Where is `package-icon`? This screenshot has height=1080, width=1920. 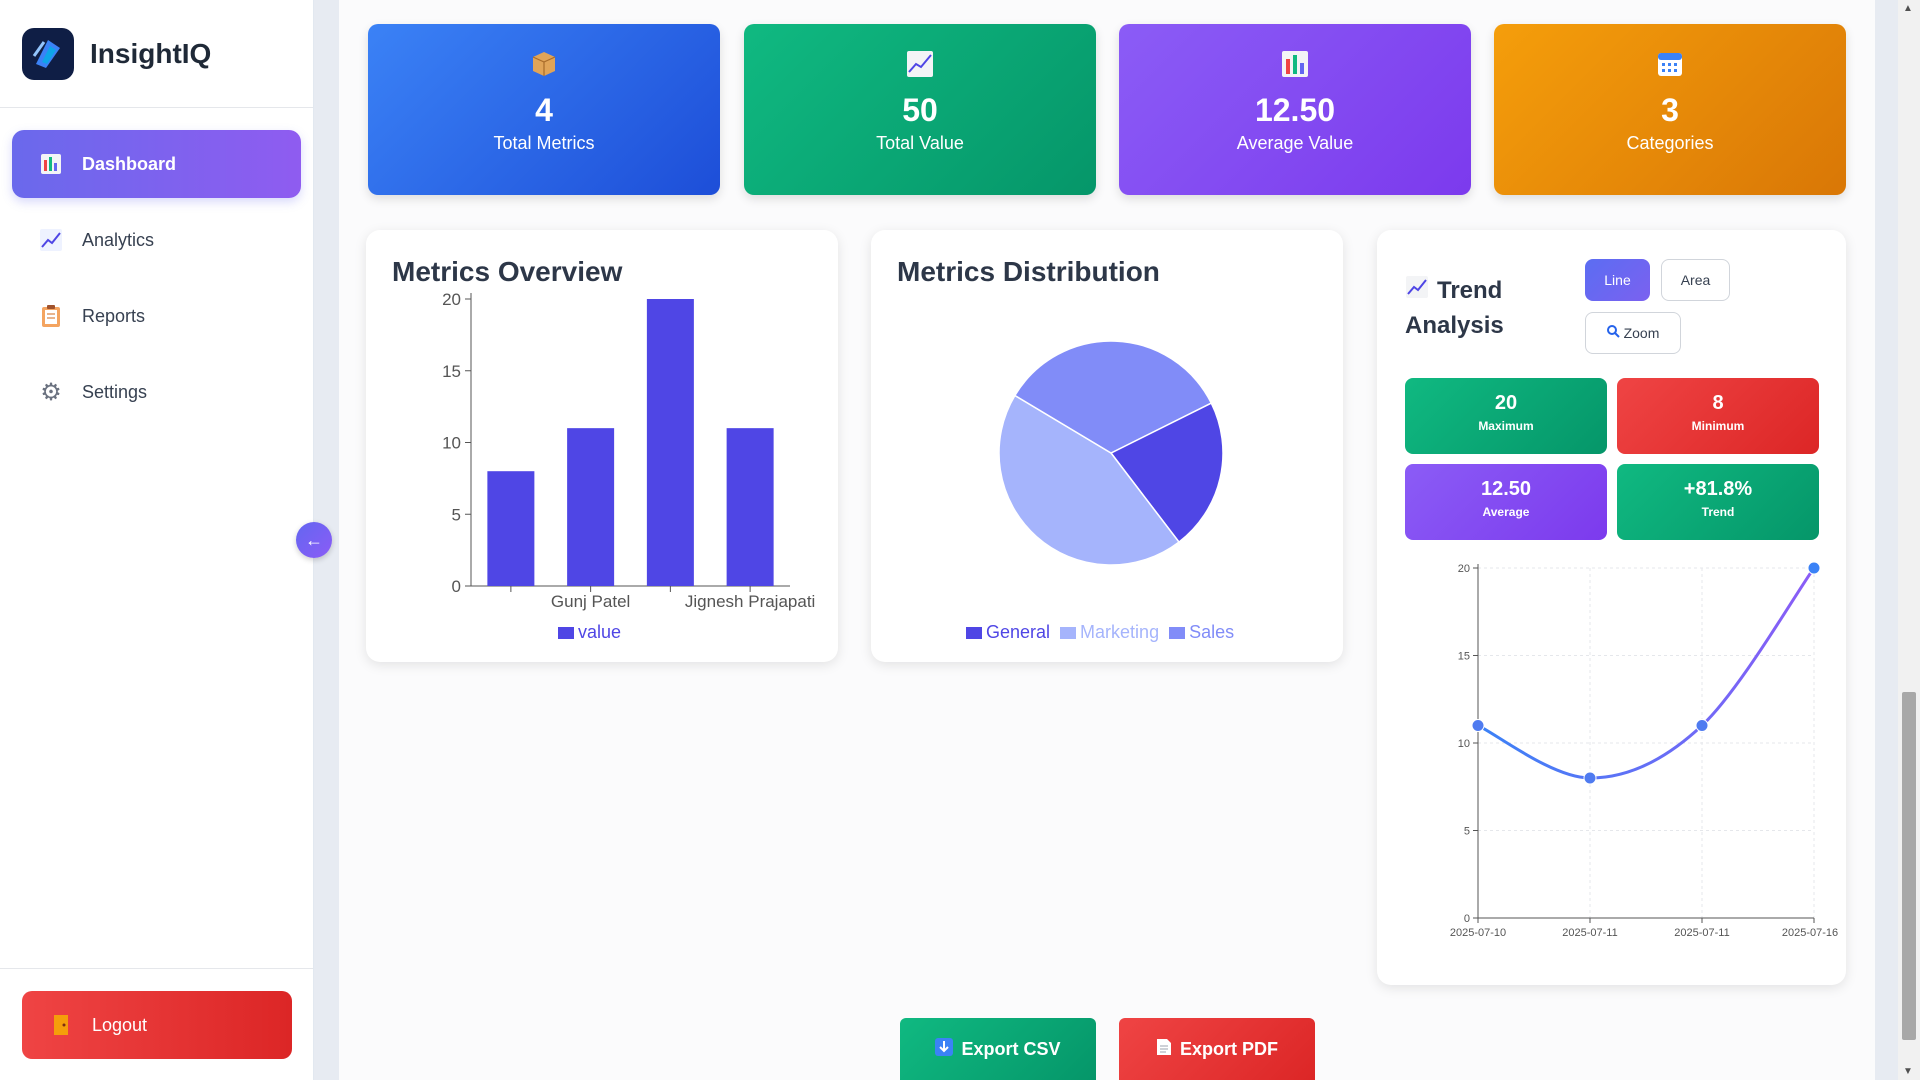 package-icon is located at coordinates (544, 67).